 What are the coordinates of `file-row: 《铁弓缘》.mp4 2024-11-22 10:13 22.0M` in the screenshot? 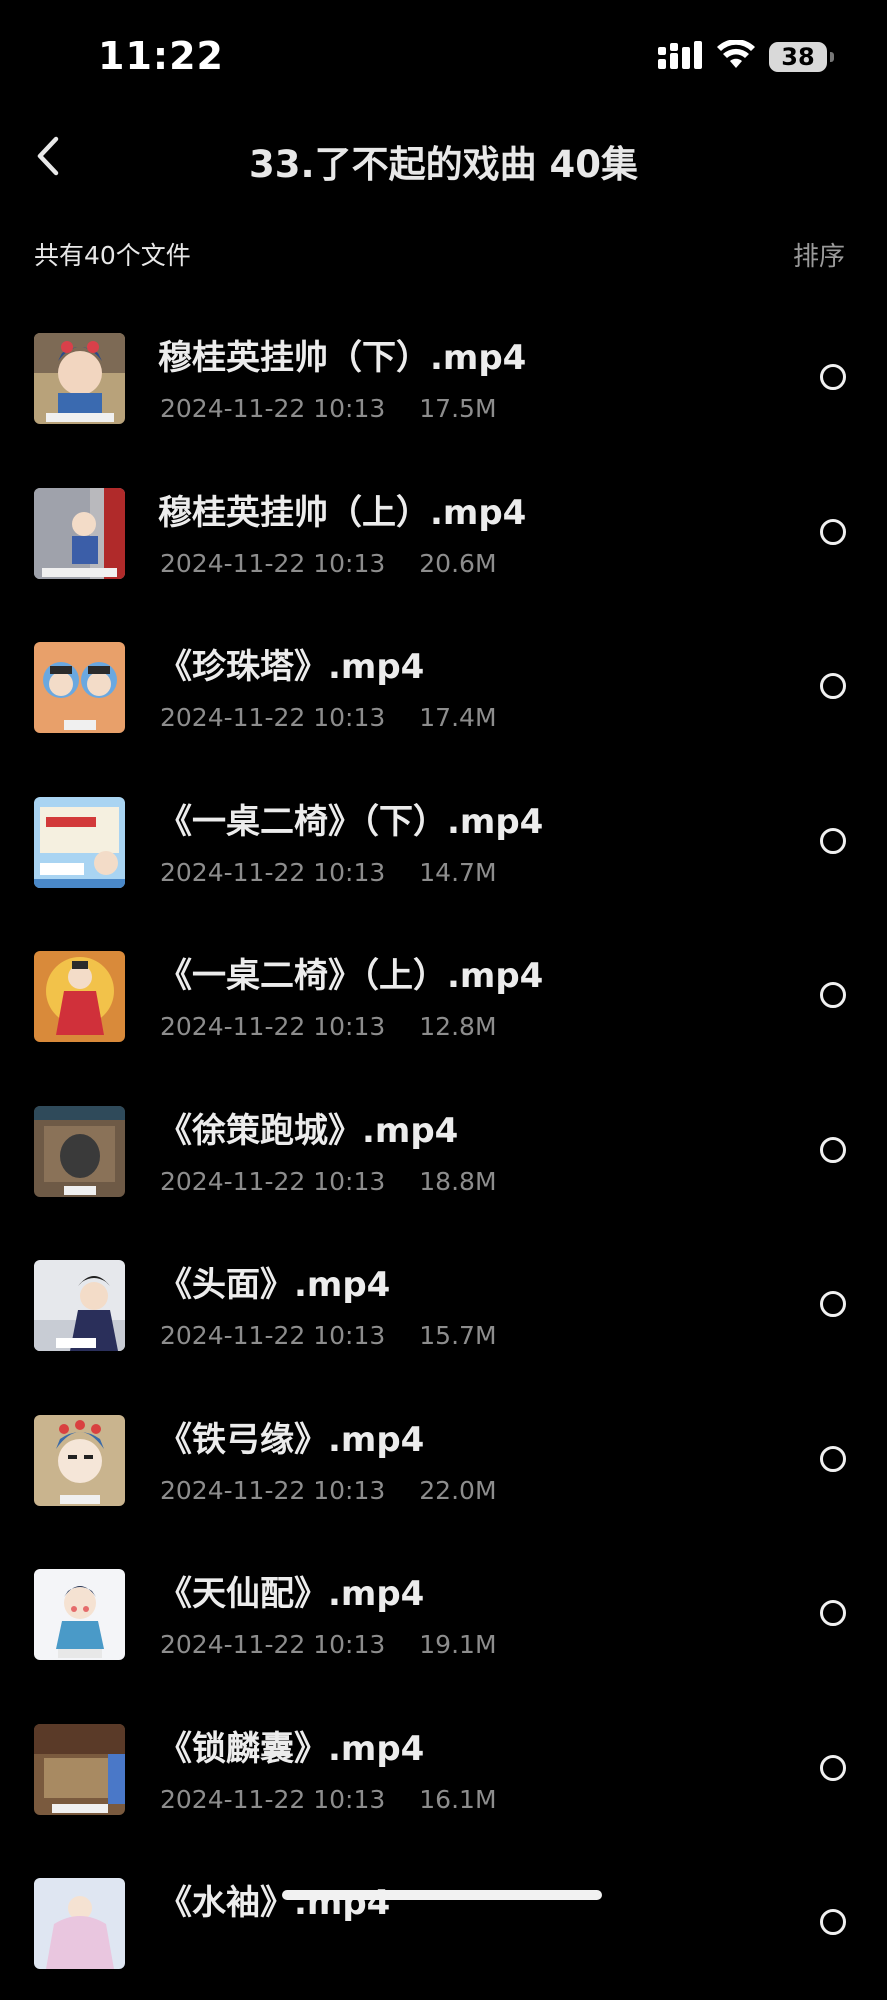 It's located at (443, 1459).